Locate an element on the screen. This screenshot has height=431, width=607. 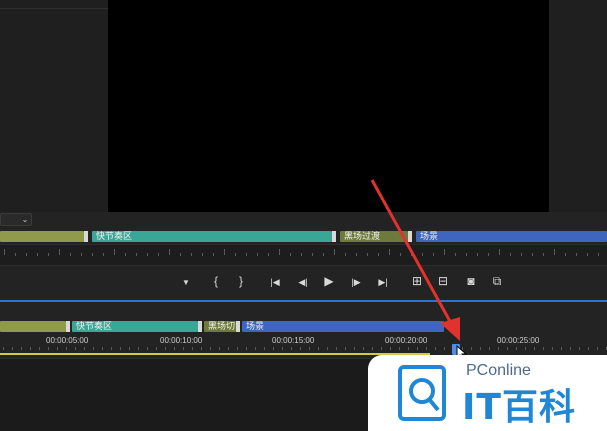
monitor-left-gutter is located at coordinates (54, 106).